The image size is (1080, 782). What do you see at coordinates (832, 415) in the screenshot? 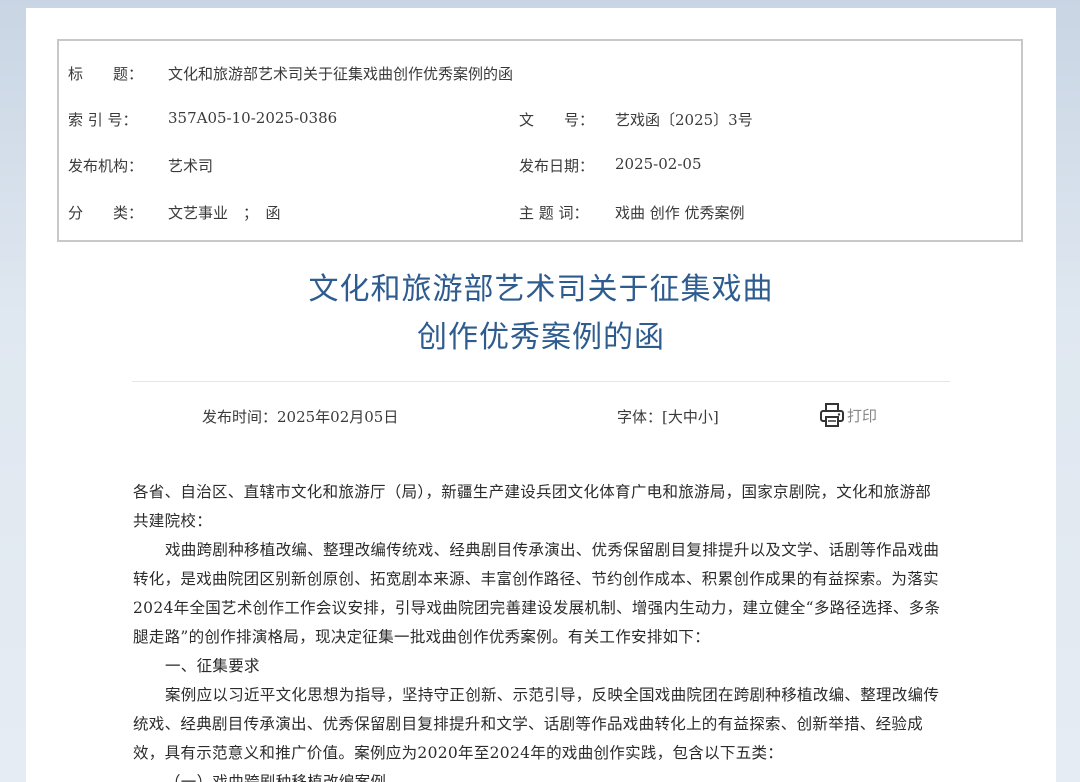
I see `printer-icon` at bounding box center [832, 415].